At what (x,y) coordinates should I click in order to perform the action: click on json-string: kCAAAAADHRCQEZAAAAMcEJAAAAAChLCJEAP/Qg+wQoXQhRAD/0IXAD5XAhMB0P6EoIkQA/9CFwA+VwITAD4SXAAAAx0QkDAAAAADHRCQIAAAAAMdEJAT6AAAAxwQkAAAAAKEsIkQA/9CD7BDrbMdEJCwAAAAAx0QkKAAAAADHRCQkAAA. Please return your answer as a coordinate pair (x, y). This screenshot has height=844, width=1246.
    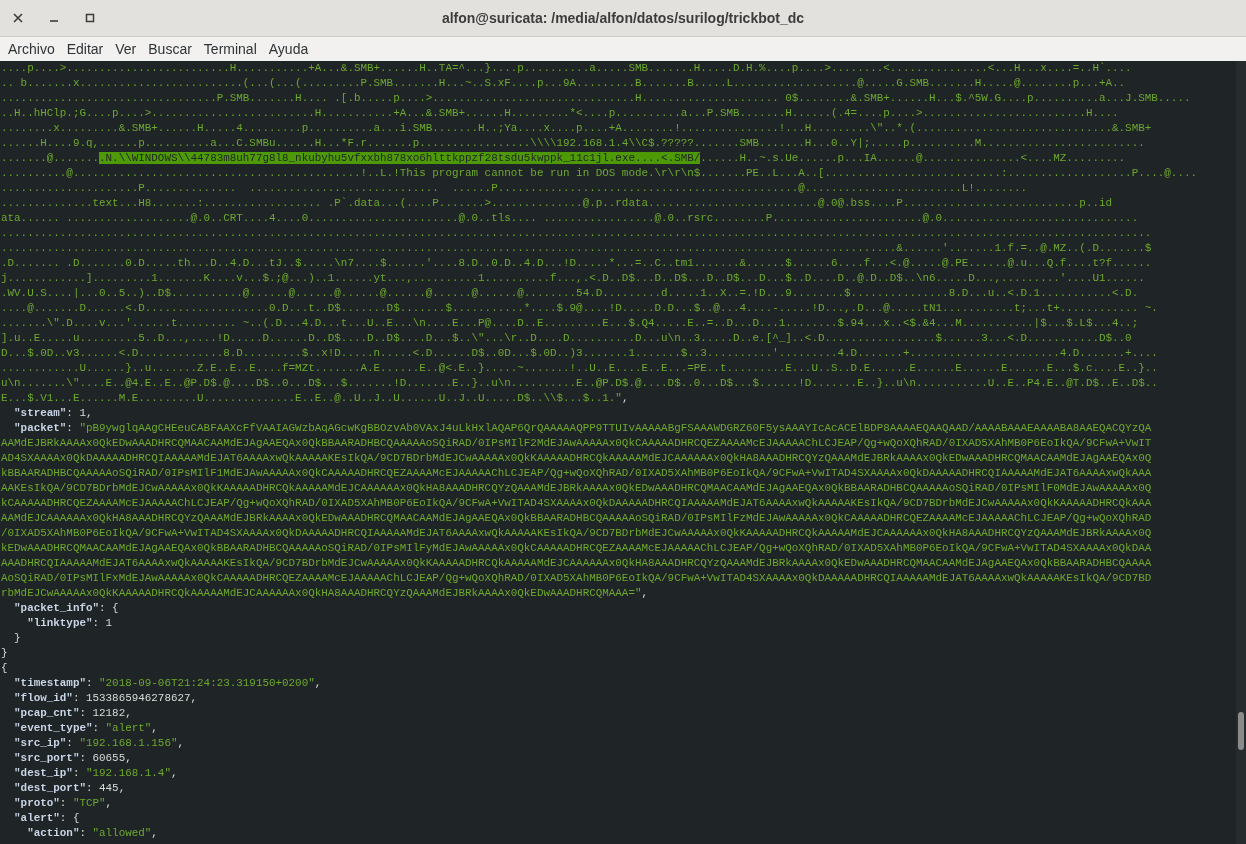
    Looking at the image, I should click on (576, 503).